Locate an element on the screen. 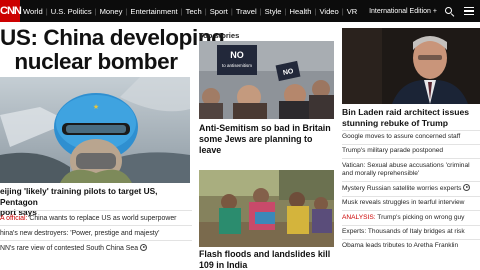  cnn-logo: CNN is located at coordinates (11, 11).